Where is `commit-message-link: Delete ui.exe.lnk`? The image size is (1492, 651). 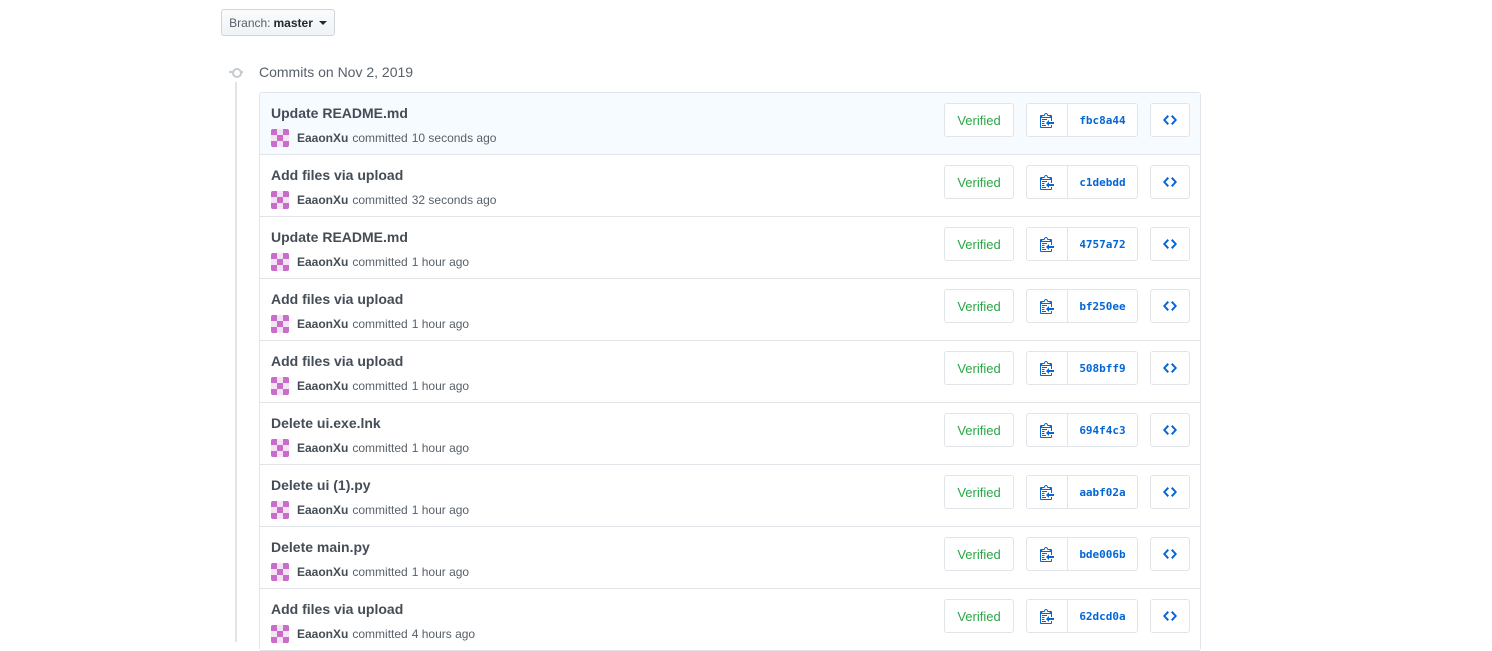 commit-message-link: Delete ui.exe.lnk is located at coordinates (326, 423).